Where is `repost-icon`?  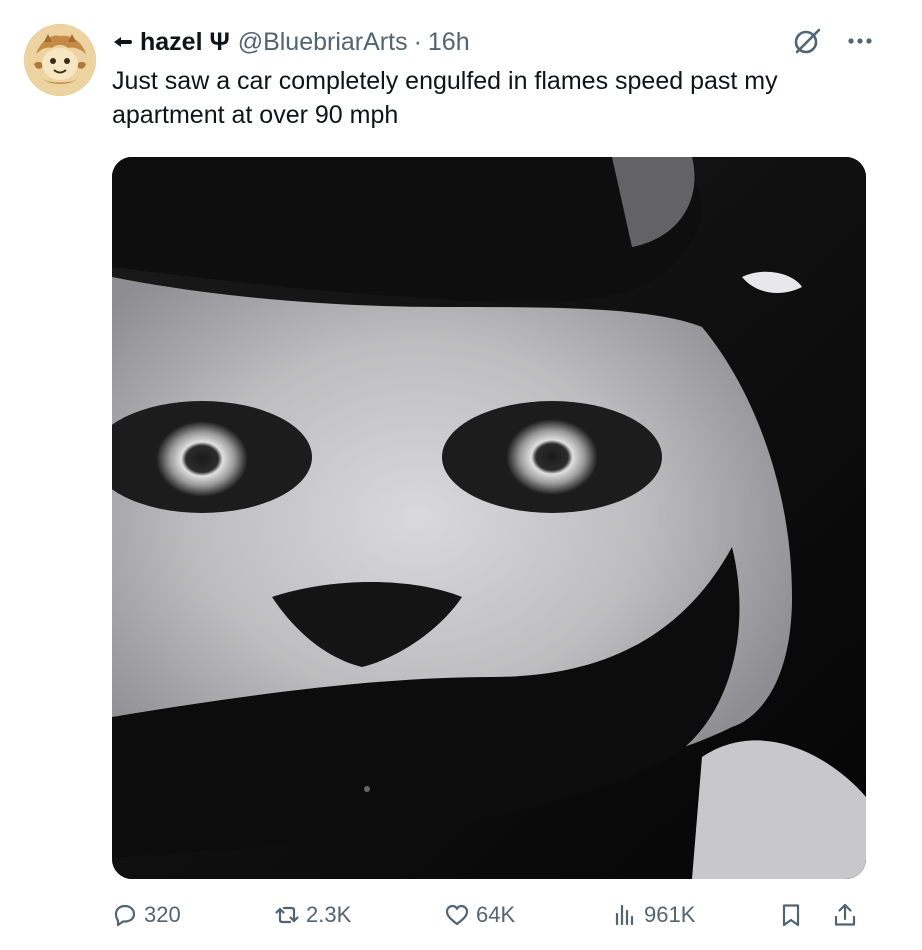 repost-icon is located at coordinates (287, 915).